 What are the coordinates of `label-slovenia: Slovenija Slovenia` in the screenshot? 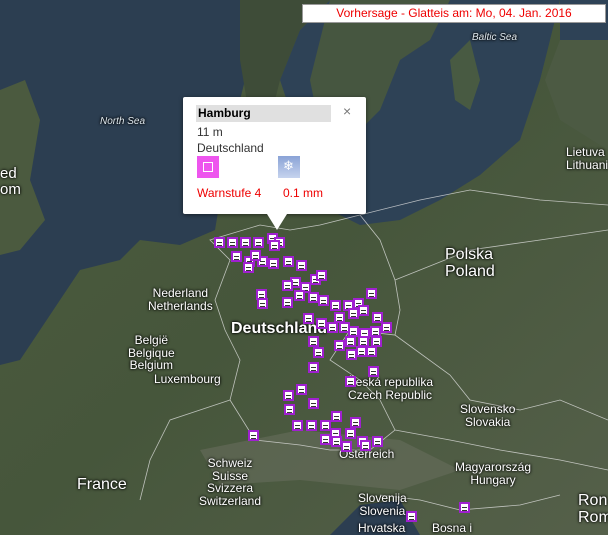 It's located at (382, 504).